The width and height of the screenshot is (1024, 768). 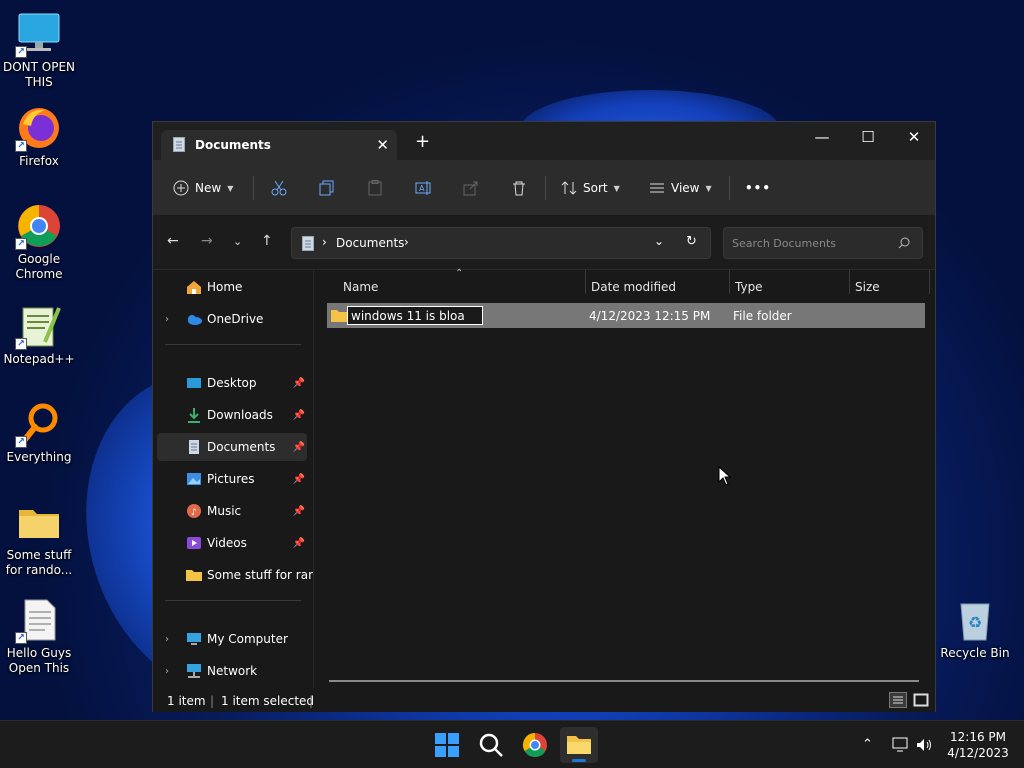 What do you see at coordinates (659, 241) in the screenshot?
I see `address-history-dropdown: ⌄` at bounding box center [659, 241].